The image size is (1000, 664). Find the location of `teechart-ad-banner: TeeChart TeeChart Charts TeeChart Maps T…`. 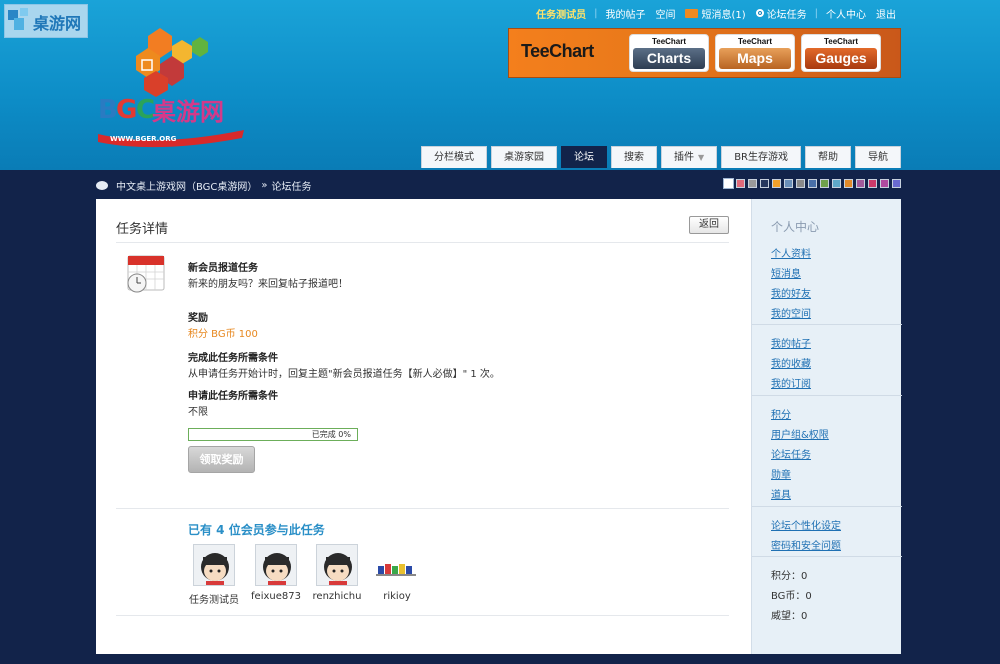

teechart-ad-banner: TeeChart TeeChart Charts TeeChart Maps T… is located at coordinates (704, 53).